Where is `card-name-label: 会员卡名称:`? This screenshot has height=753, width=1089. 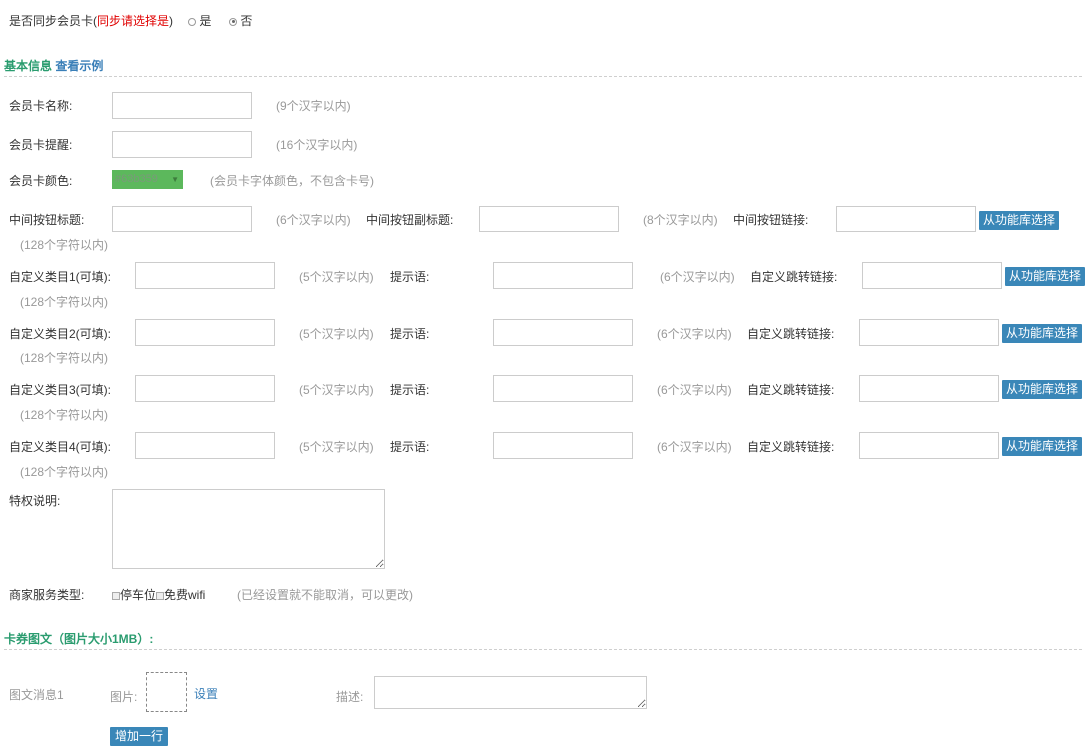 card-name-label: 会员卡名称: is located at coordinates (41, 106).